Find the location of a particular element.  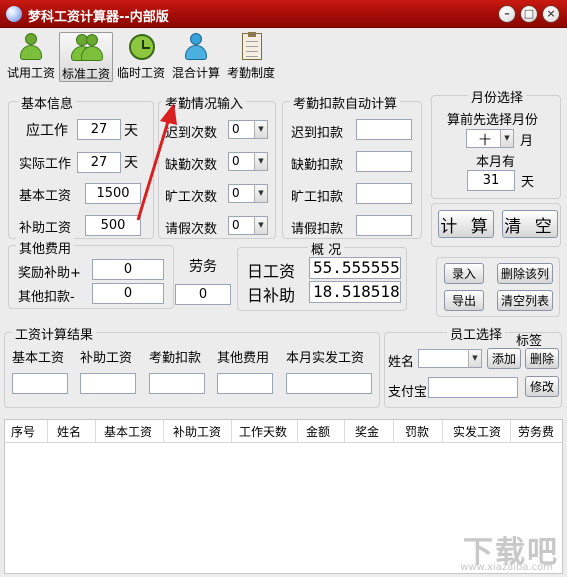

truancy-deduction-field is located at coordinates (384, 193).